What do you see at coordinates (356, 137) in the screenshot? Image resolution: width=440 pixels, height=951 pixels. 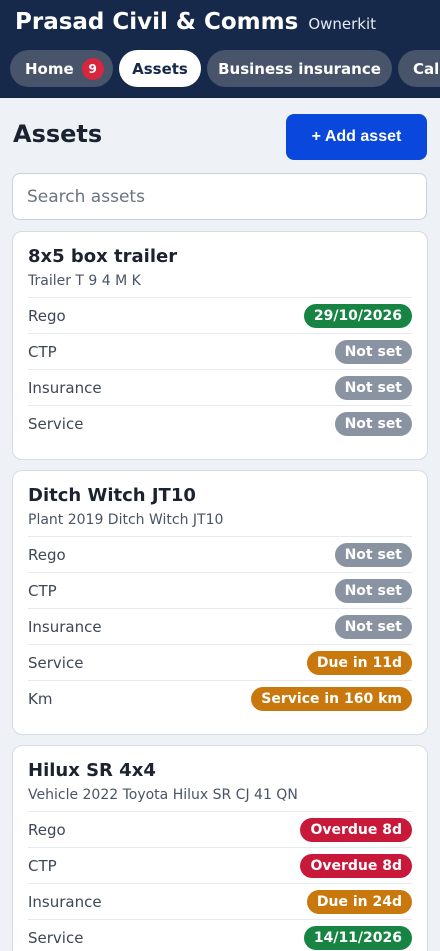 I see `add-asset-button: + Add asset` at bounding box center [356, 137].